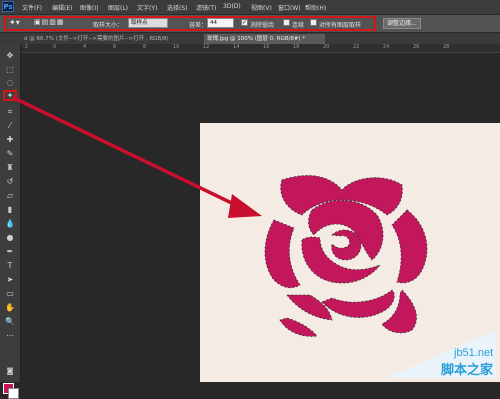 Image resolution: width=500 pixels, height=399 pixels. I want to click on watermark-badge: jb51.net 脚本之家, so click(441, 354).